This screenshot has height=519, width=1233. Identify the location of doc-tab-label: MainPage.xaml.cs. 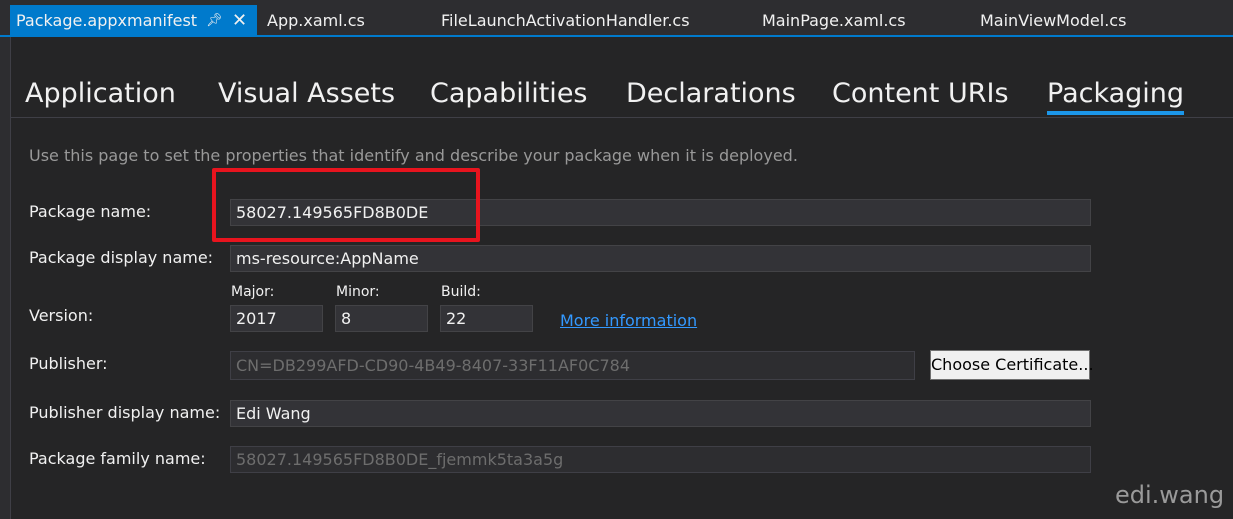
(834, 20).